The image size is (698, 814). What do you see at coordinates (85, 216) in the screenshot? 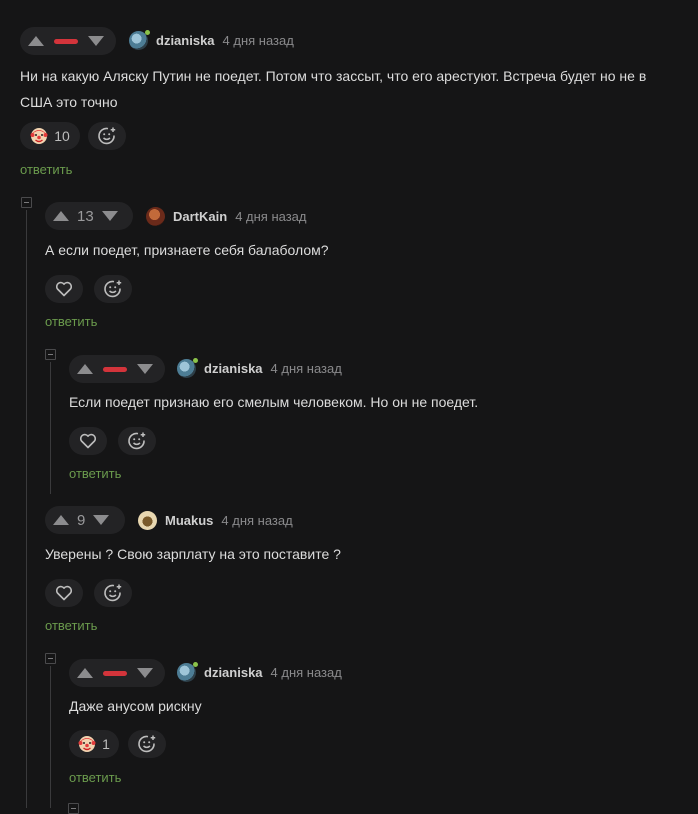
I see `rating-count: 13` at bounding box center [85, 216].